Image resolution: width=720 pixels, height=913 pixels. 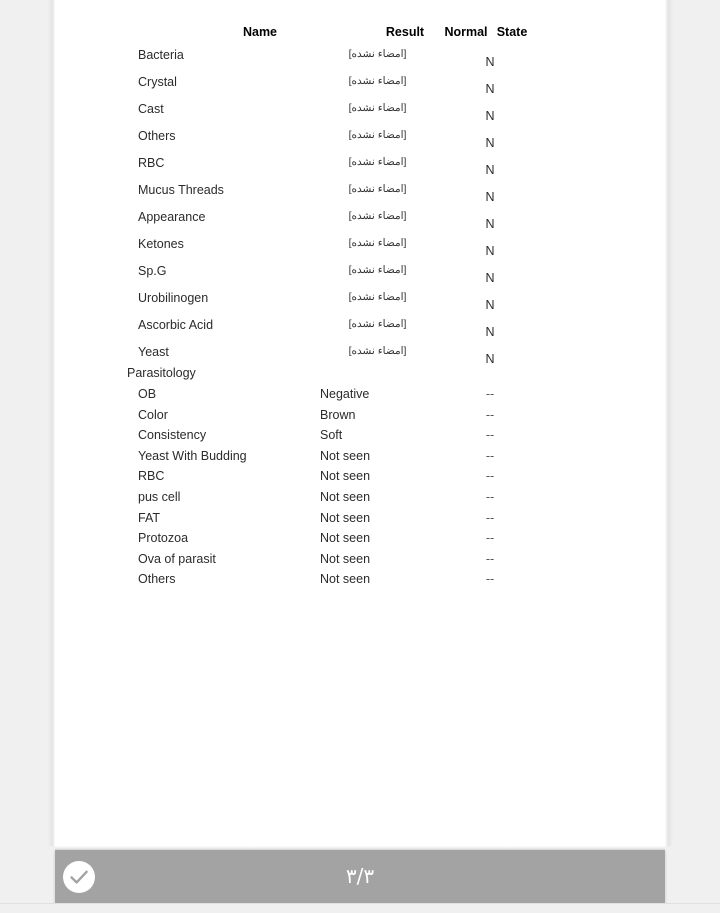 I want to click on table-row: Cast [امضاء نشده] N, so click(x=360, y=115).